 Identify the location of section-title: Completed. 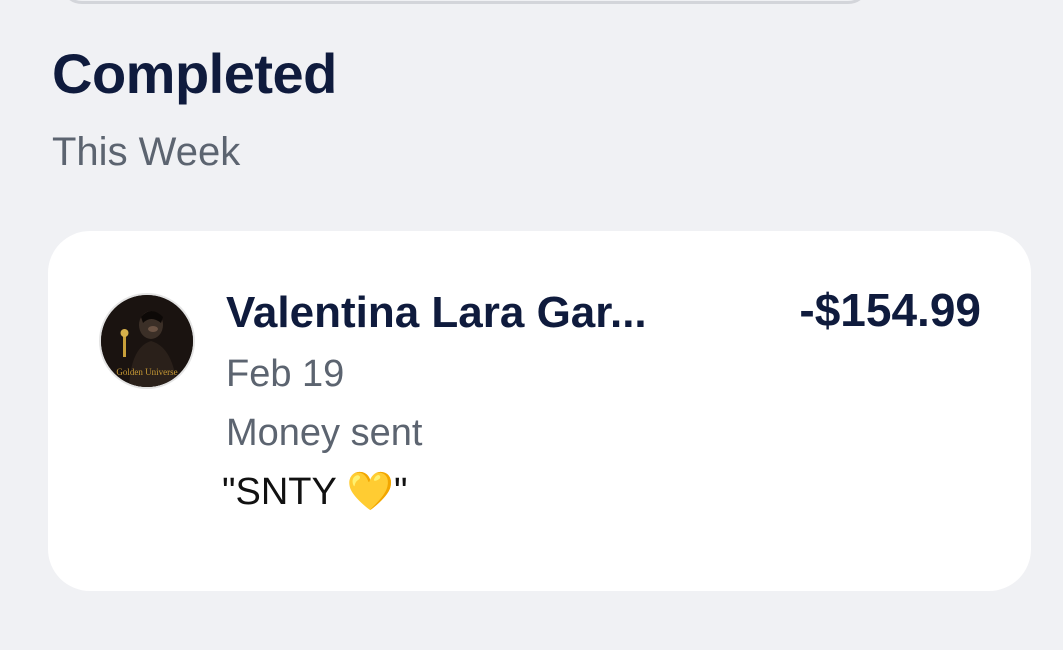
(194, 73).